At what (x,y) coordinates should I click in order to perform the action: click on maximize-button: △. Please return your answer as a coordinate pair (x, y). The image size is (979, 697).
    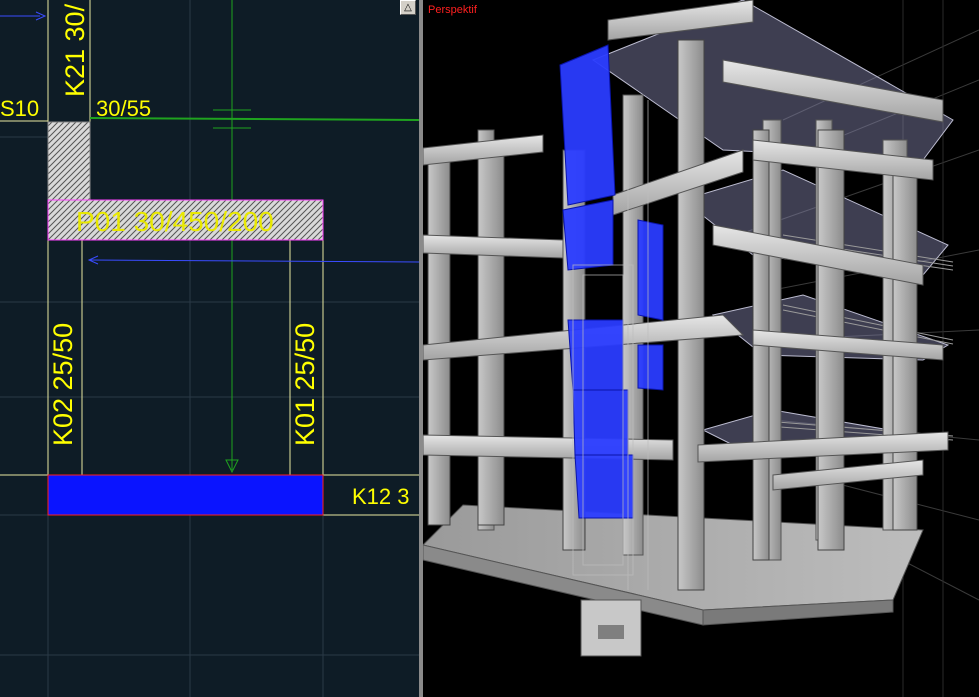
    Looking at the image, I should click on (408, 7).